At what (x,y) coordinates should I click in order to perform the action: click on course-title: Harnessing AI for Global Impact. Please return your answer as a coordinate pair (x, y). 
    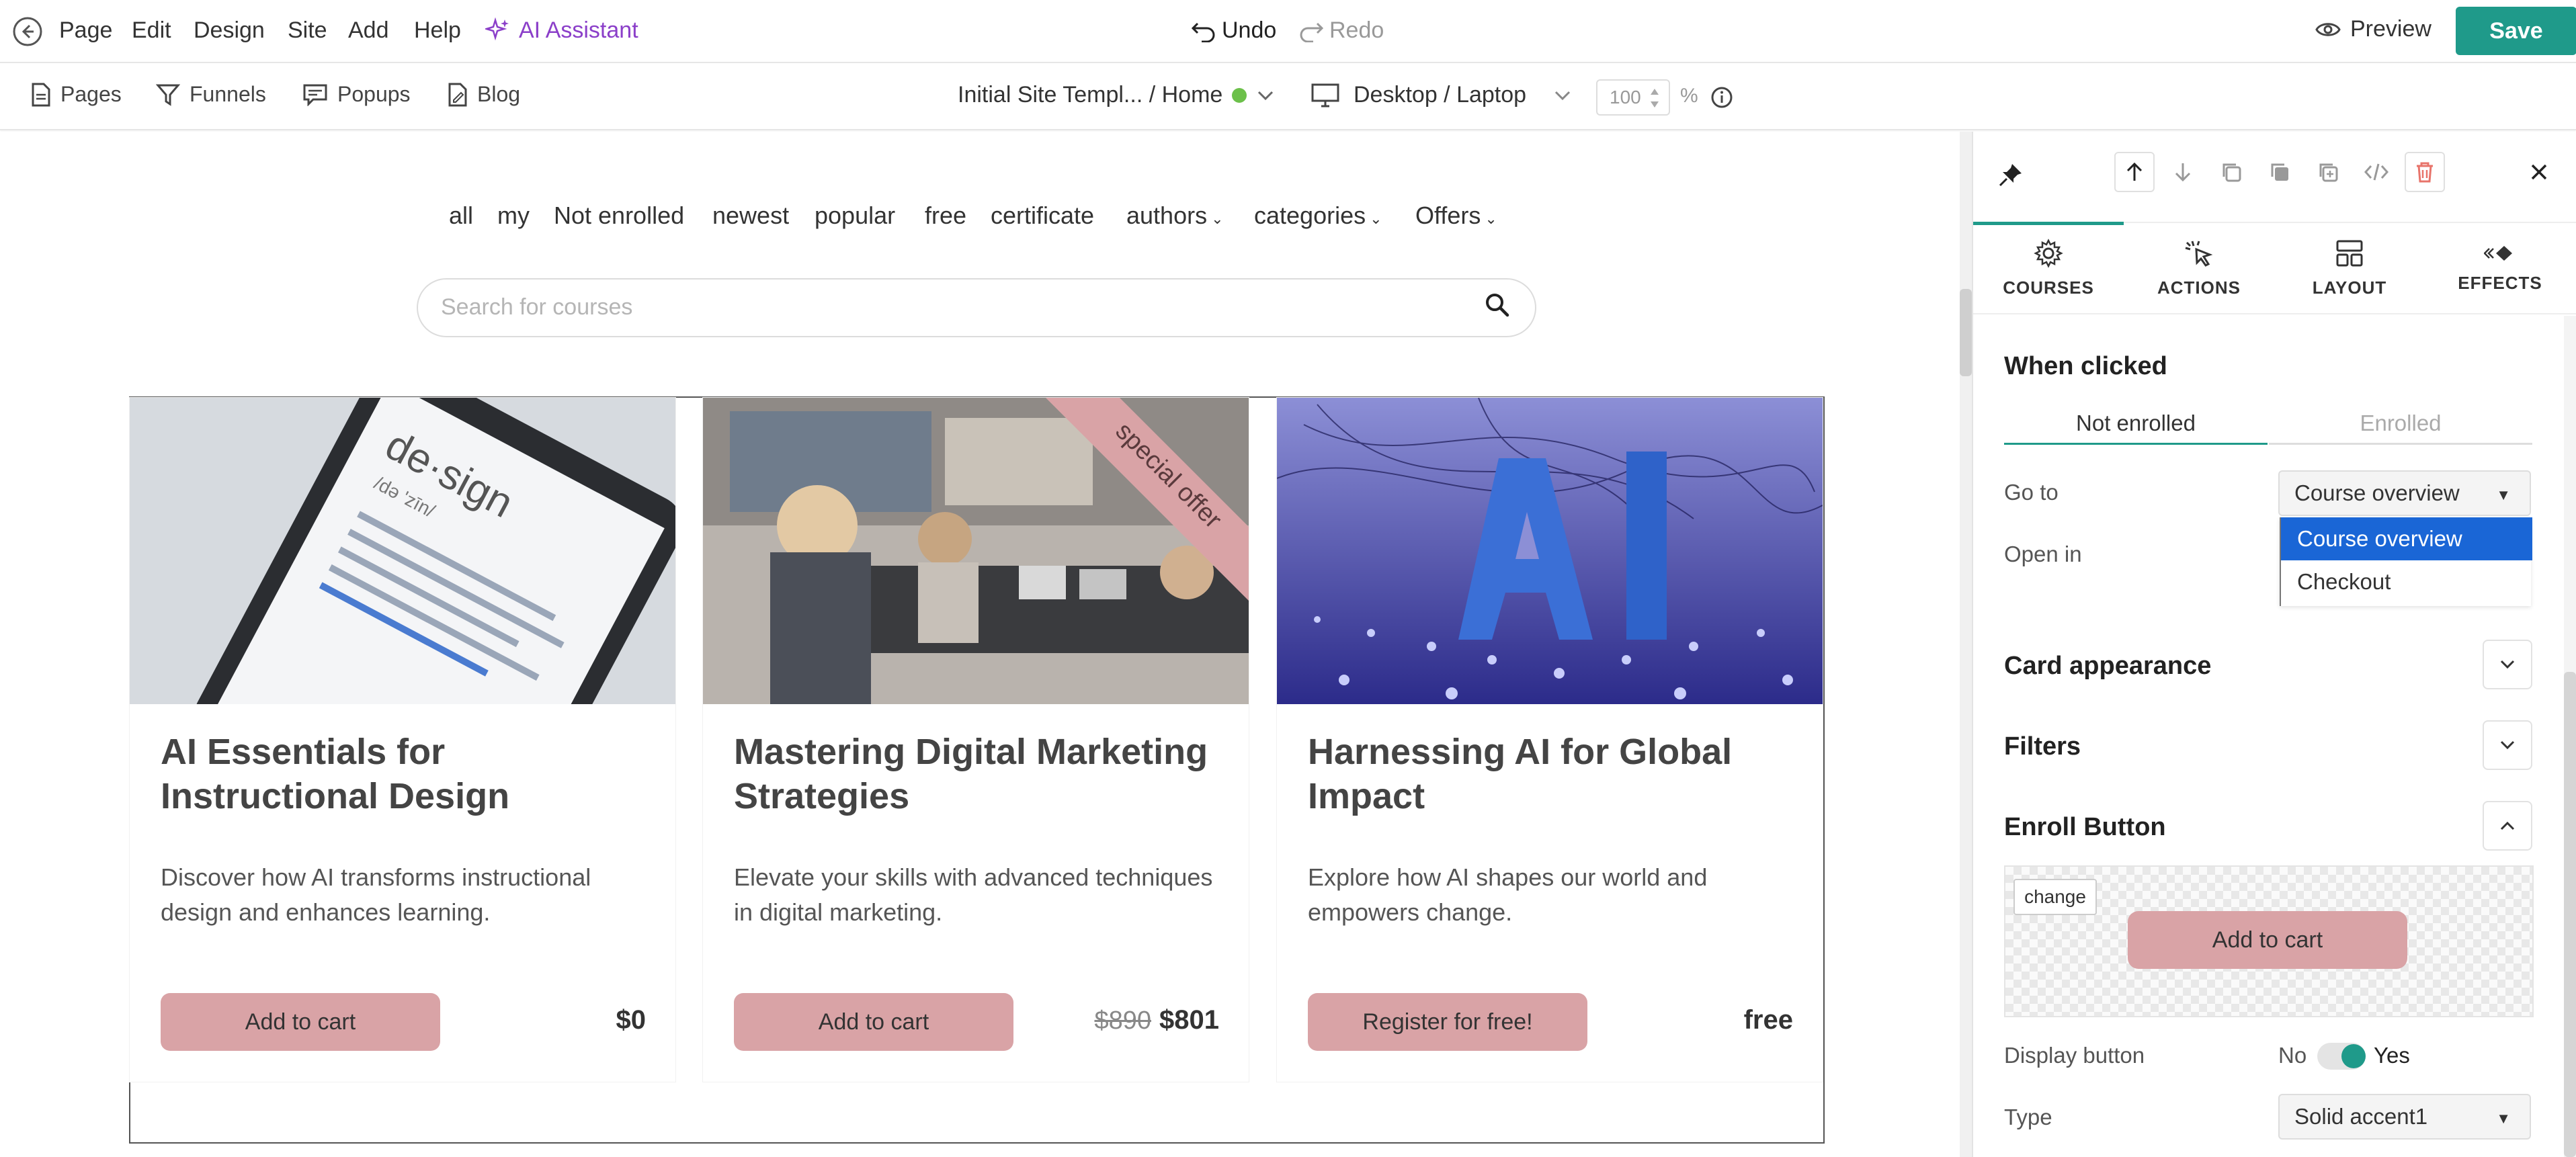
    Looking at the image, I should click on (1520, 774).